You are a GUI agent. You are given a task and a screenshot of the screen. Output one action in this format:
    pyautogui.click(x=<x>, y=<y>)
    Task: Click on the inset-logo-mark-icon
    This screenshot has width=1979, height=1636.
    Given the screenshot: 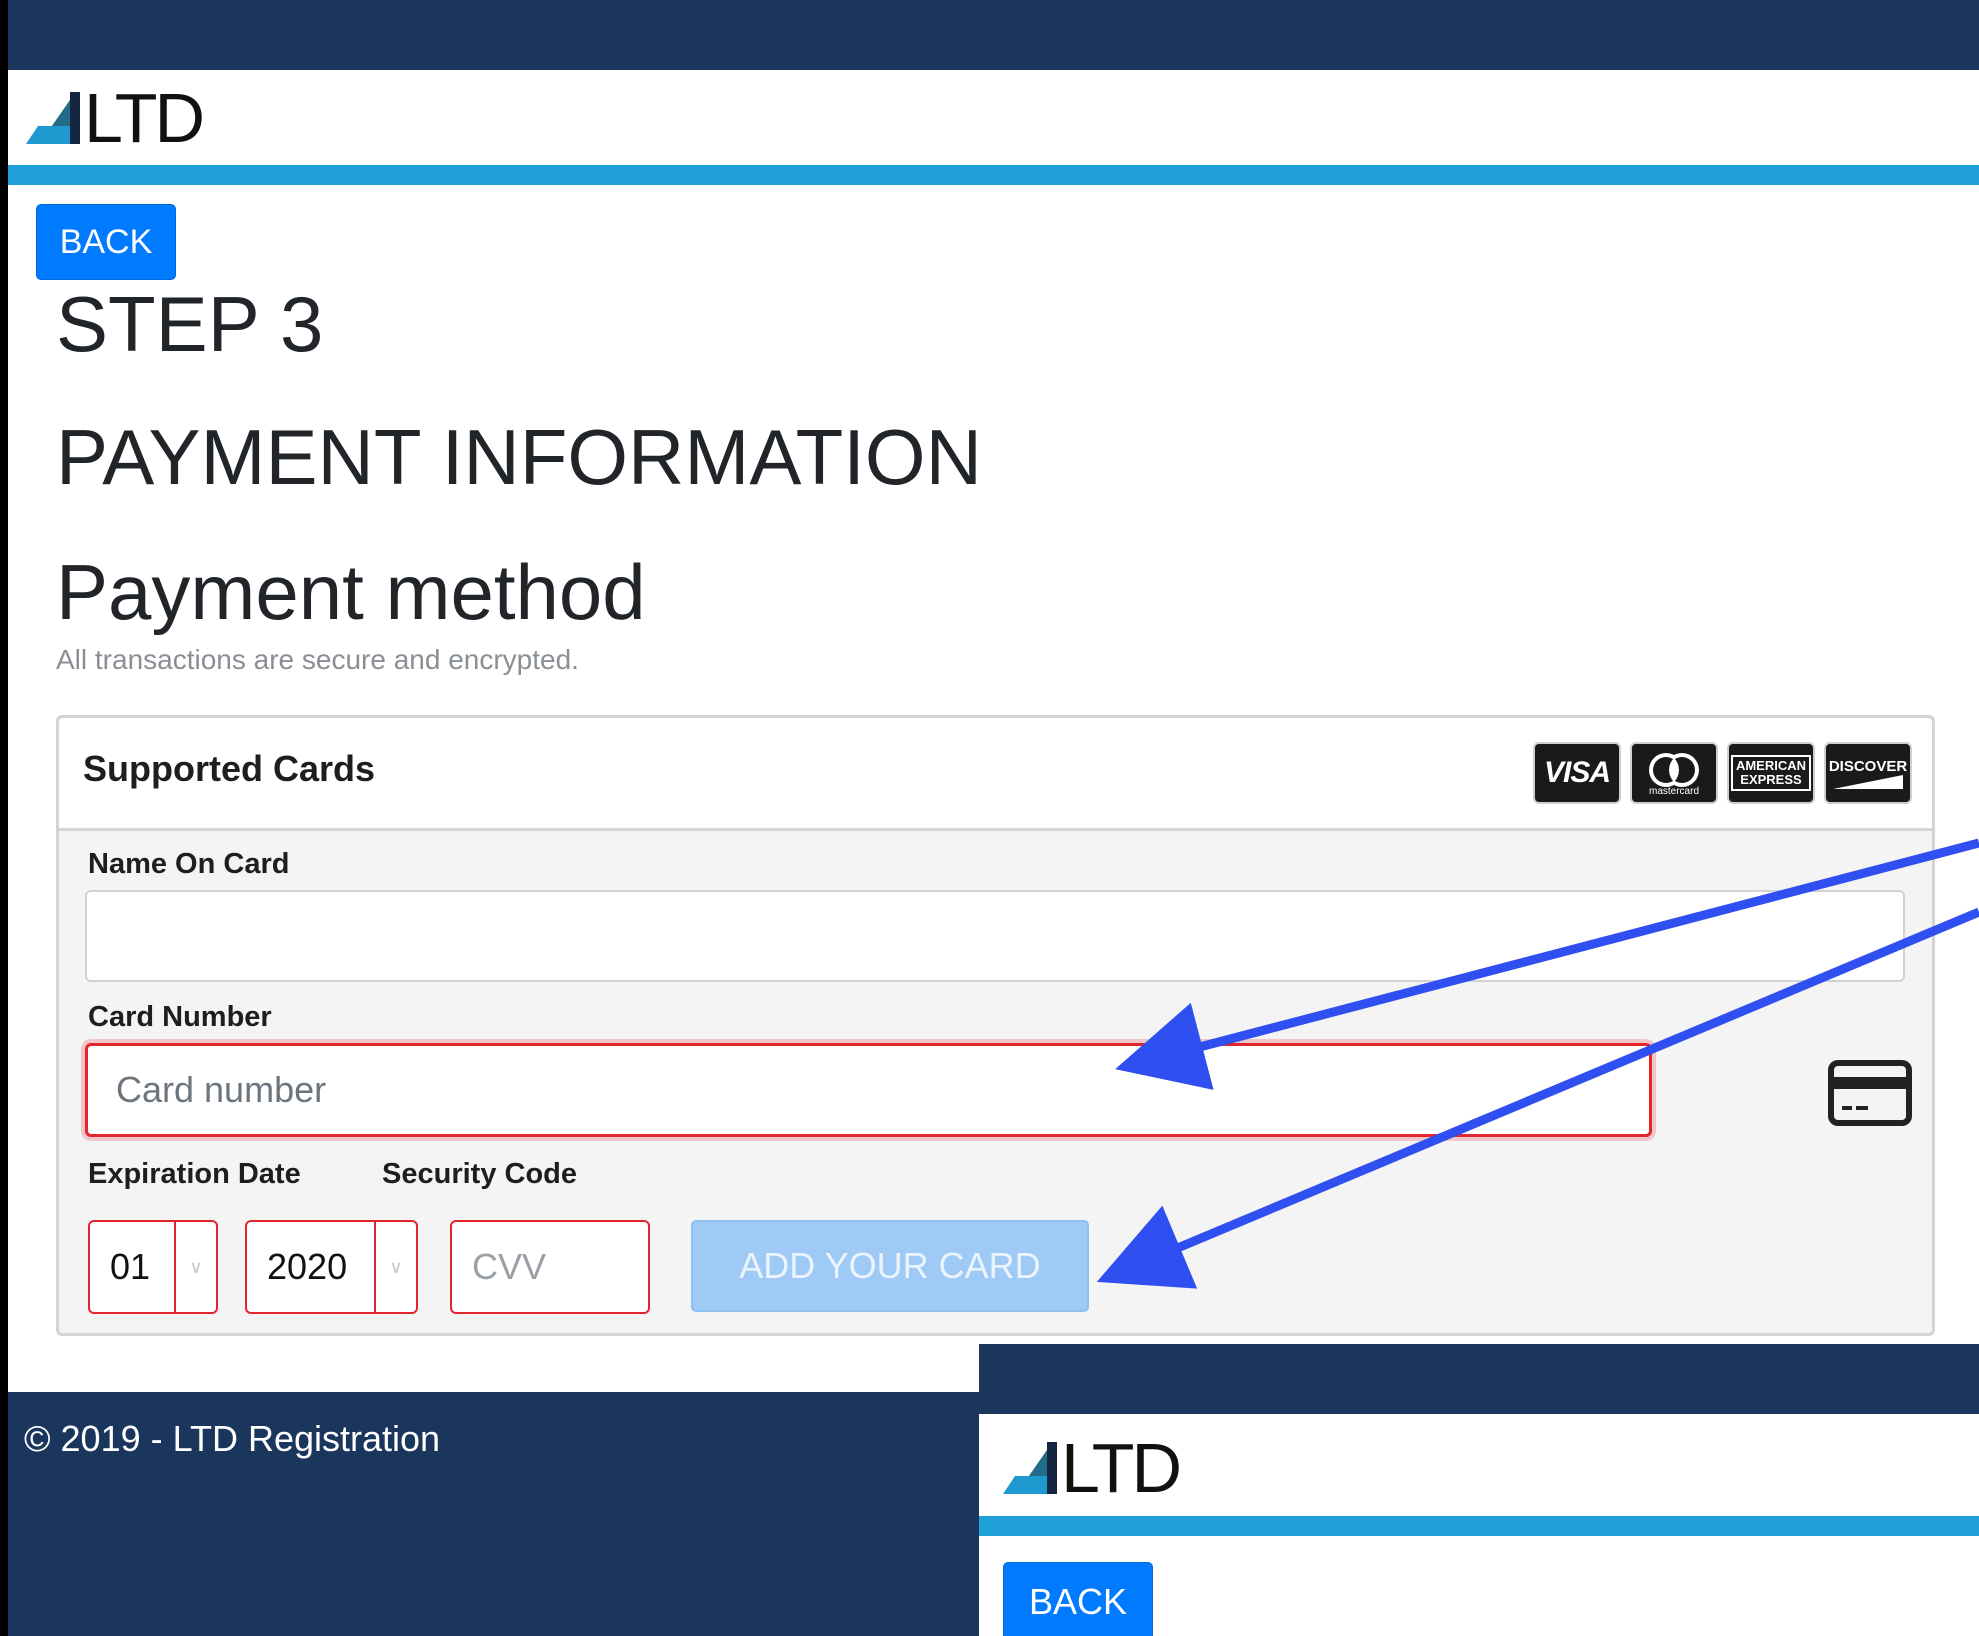 What is the action you would take?
    pyautogui.click(x=1030, y=1468)
    